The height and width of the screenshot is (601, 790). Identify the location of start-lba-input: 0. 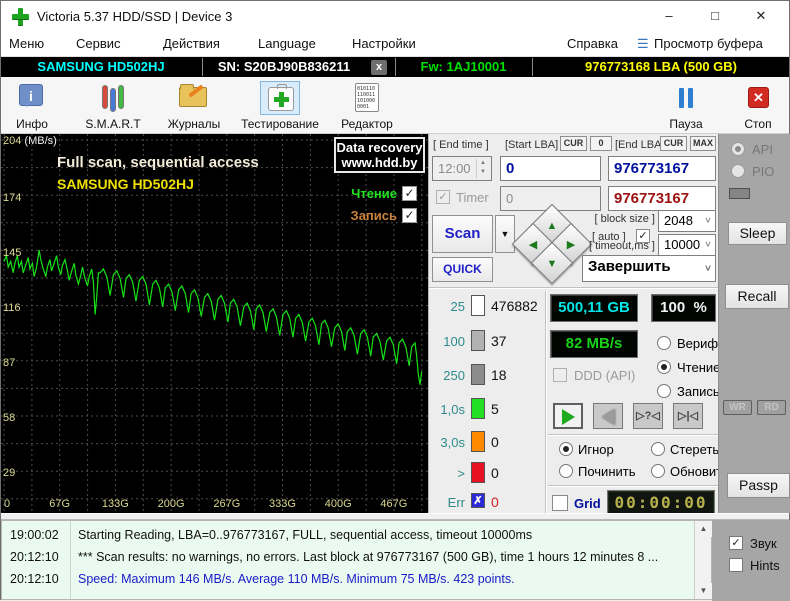
(550, 168).